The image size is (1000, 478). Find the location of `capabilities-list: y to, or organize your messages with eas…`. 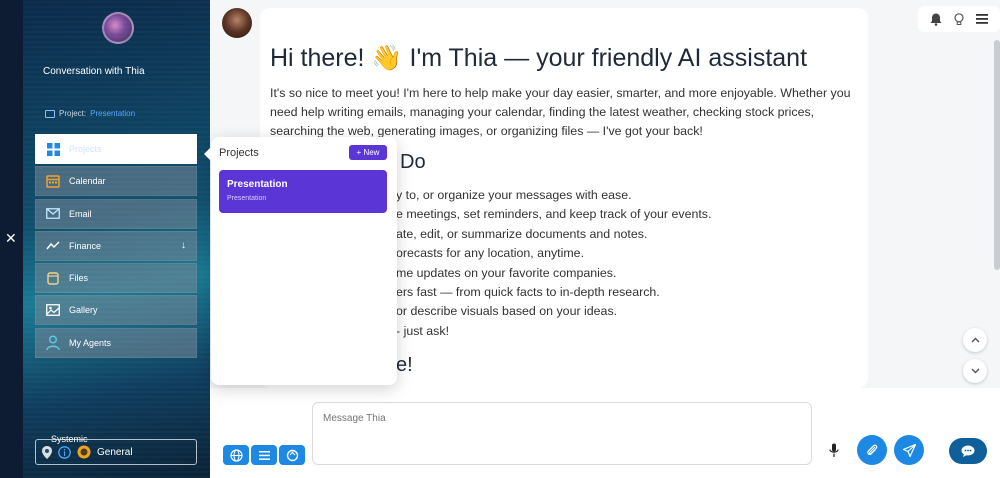

capabilities-list: y to, or organize your messages with eas… is located at coordinates (553, 263).